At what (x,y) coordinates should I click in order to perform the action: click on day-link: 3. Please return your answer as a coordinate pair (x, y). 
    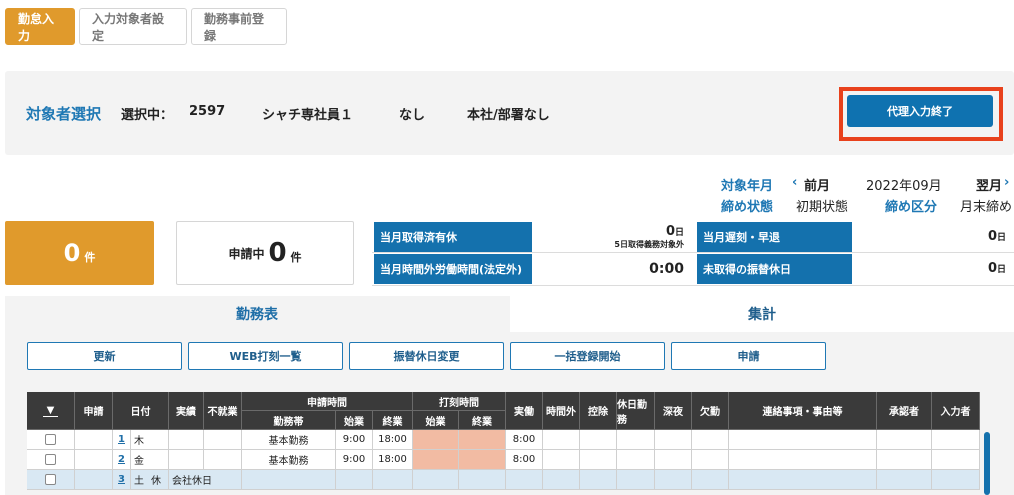
    Looking at the image, I should click on (121, 479).